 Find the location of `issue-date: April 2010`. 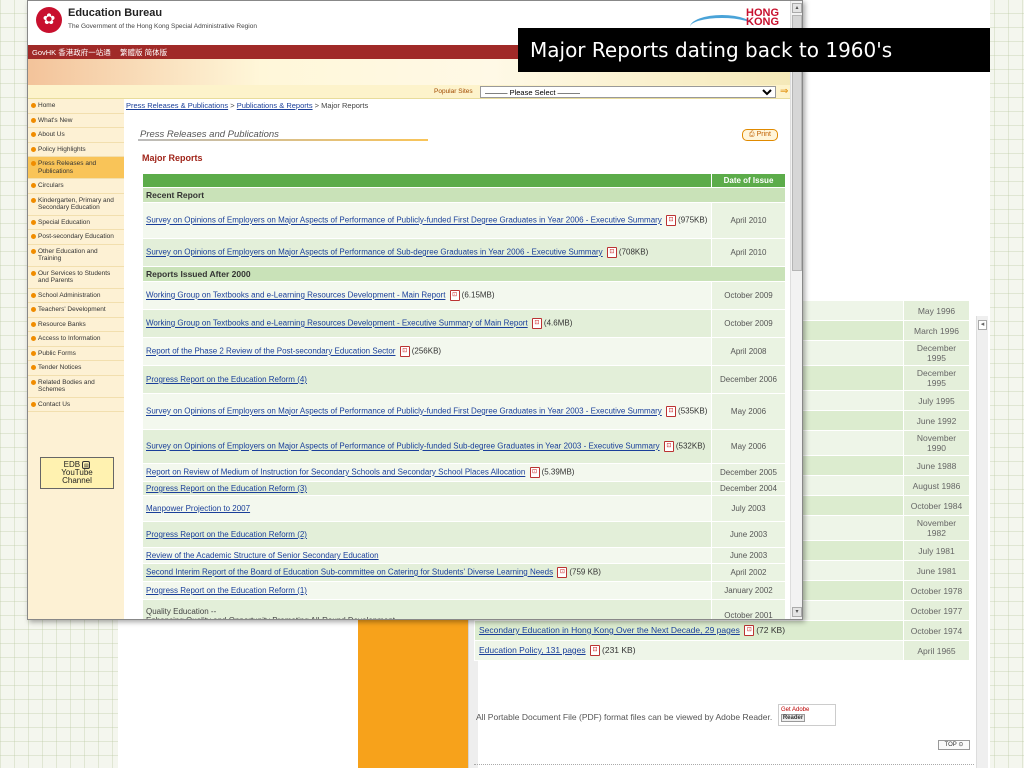

issue-date: April 2010 is located at coordinates (748, 220).